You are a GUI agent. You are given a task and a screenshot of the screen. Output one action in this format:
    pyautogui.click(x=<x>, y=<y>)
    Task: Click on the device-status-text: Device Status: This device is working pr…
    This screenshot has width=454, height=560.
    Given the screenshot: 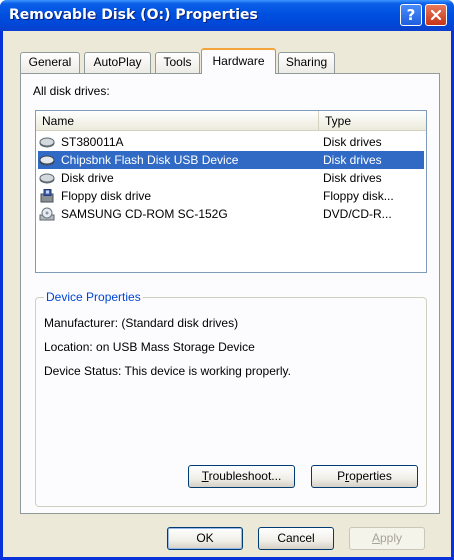 What is the action you would take?
    pyautogui.click(x=167, y=371)
    